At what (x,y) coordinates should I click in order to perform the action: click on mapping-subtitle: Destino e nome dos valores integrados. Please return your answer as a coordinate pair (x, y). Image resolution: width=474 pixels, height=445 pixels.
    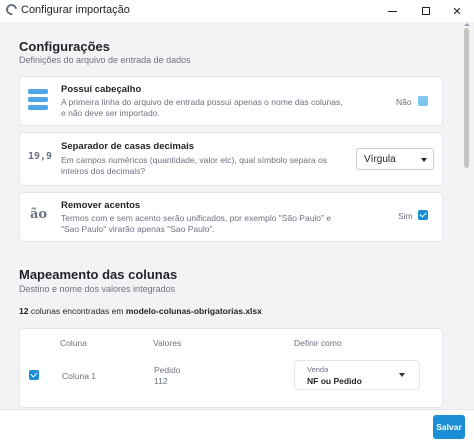
    Looking at the image, I should click on (97, 289).